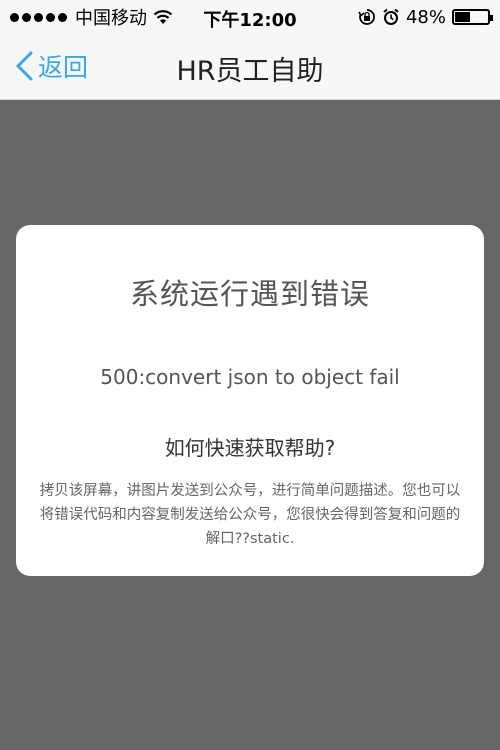  I want to click on alarm-icon, so click(391, 16).